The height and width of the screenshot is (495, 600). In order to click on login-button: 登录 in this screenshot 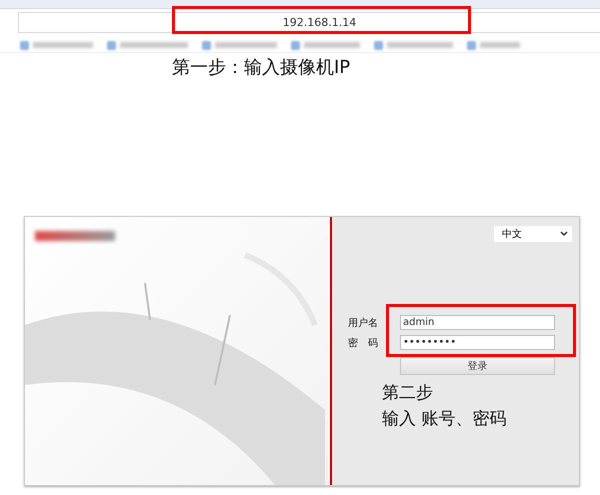, I will do `click(477, 366)`.